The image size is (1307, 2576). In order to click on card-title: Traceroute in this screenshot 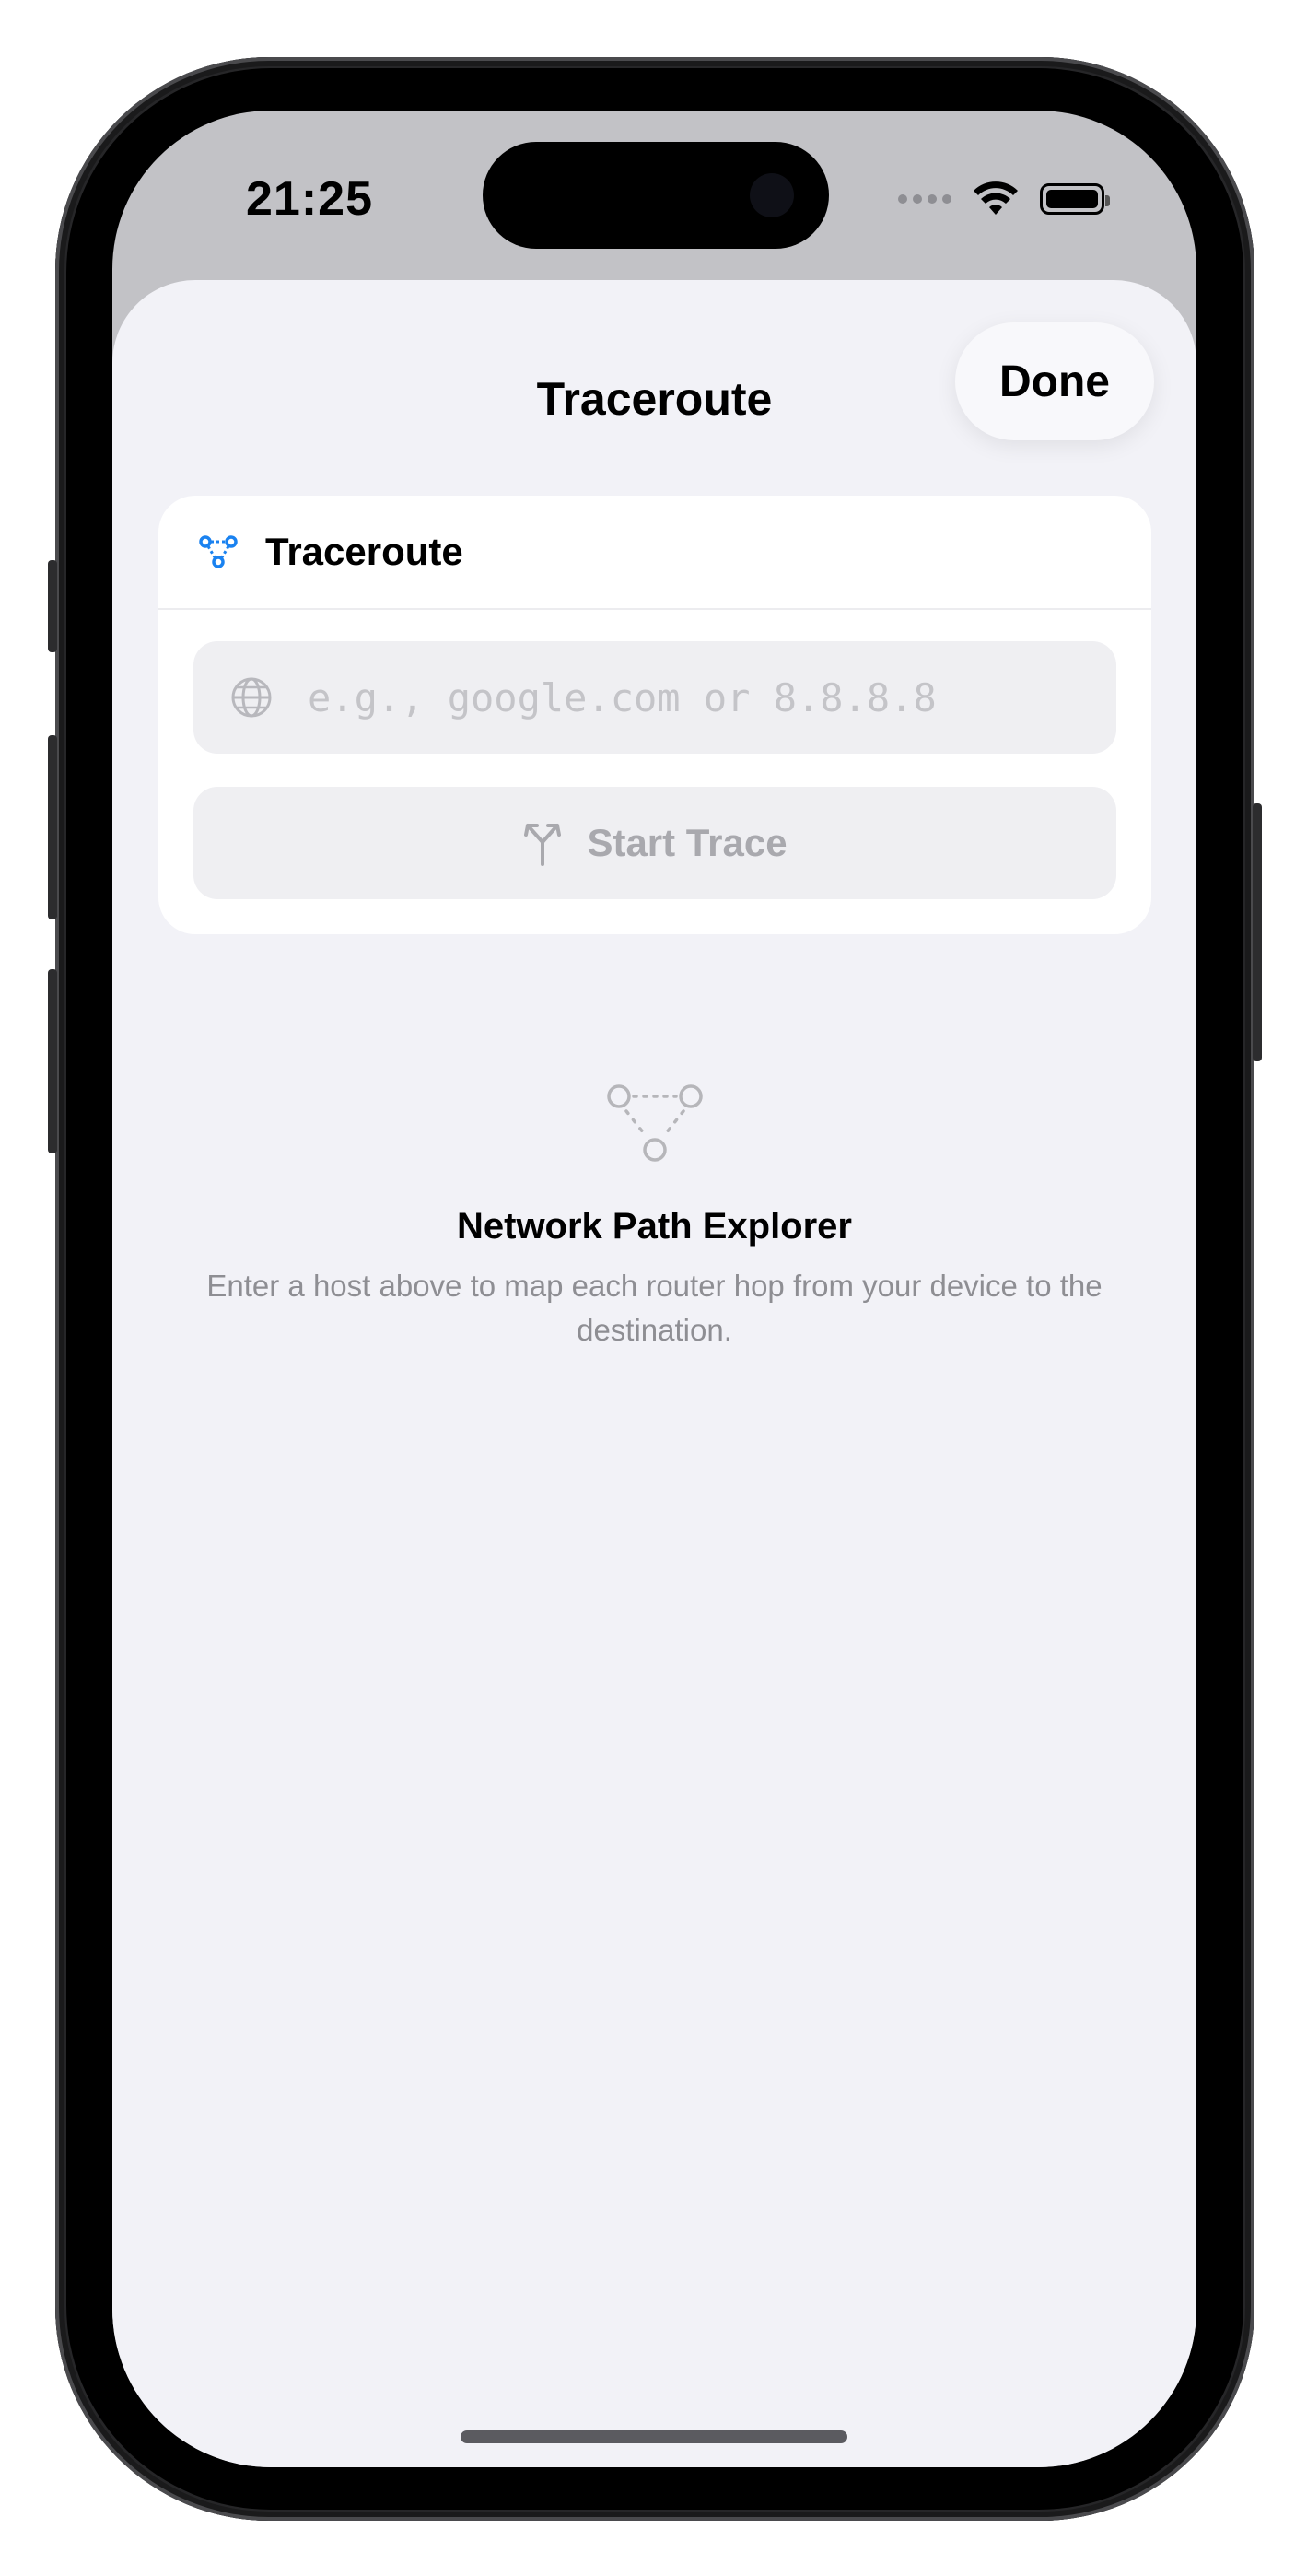, I will do `click(364, 551)`.